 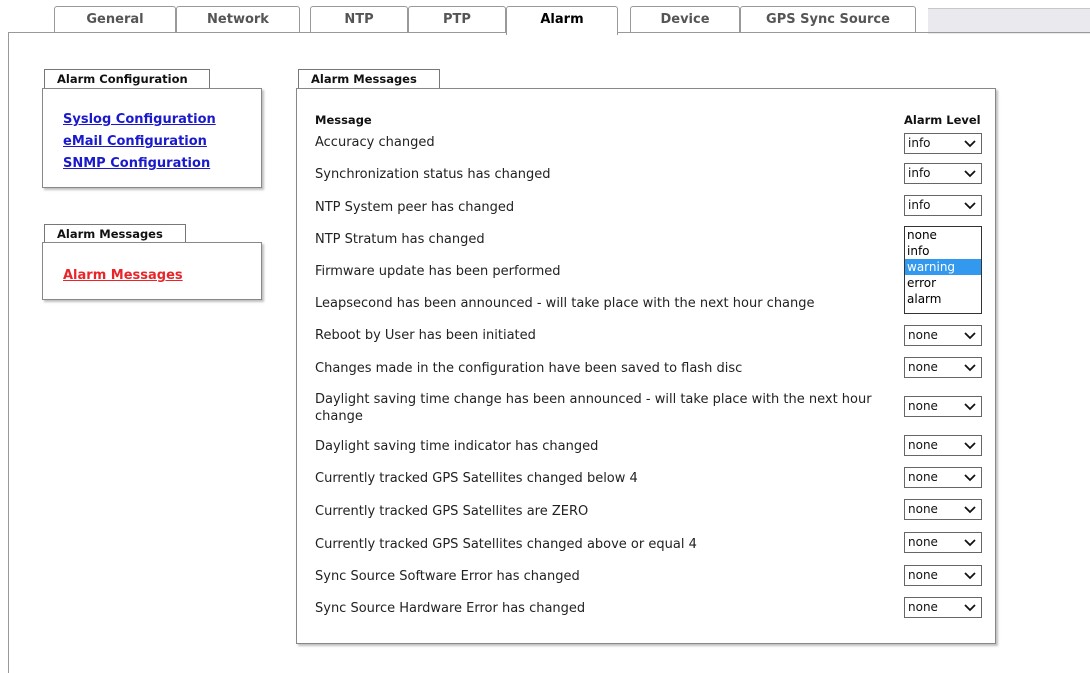 I want to click on alarm-level-select-13: none, so click(x=943, y=542).